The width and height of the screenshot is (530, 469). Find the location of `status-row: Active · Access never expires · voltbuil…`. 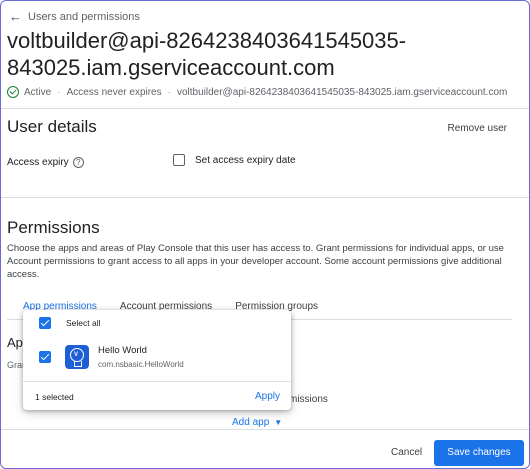

status-row: Active · Access never expires · voltbuil… is located at coordinates (257, 92).